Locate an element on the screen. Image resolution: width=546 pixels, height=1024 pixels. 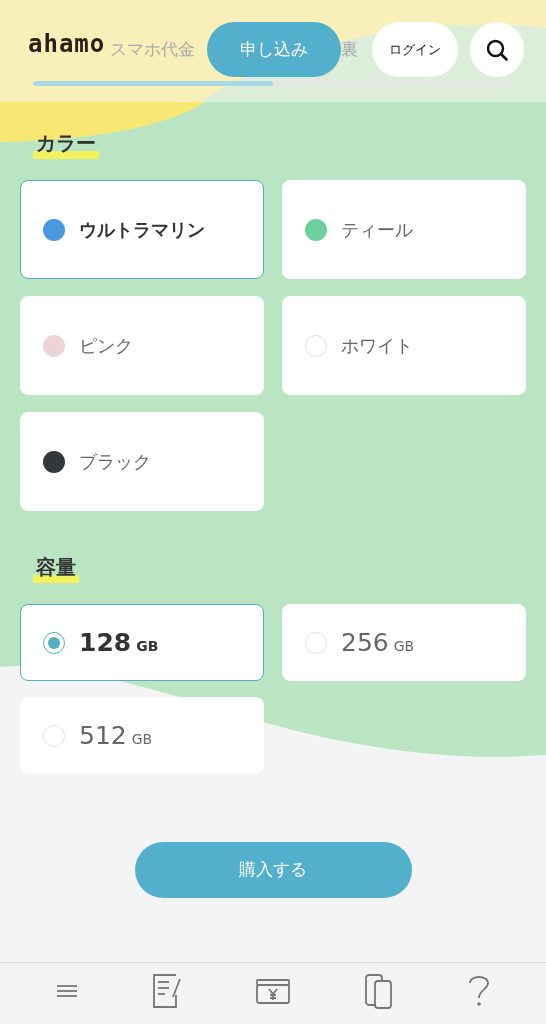
logo: ahamo is located at coordinates (69, 44).